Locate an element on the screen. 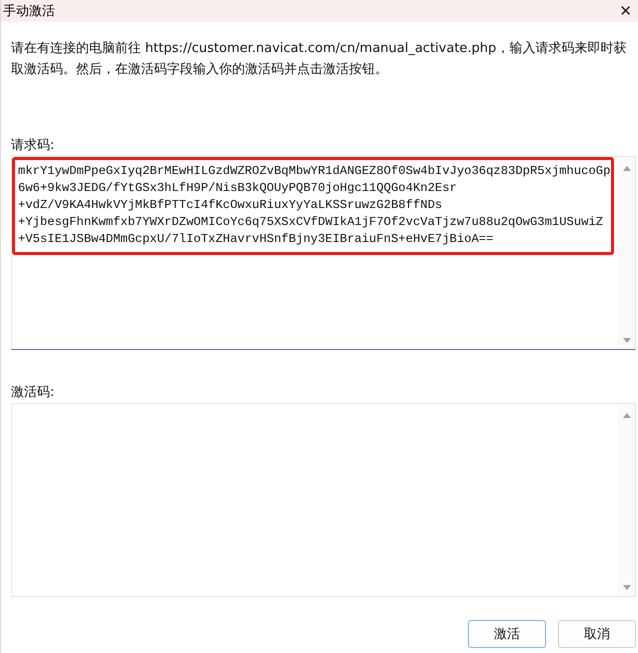 Image resolution: width=638 pixels, height=653 pixels. request-code-line: +YjbesgFhnKwmfxb7YWXrDZwOMICoYc6q75XSxCVfDWIkA1jF7Of2vcVaTjzw7u88u2qOwG3m1USuwiZ is located at coordinates (311, 222).